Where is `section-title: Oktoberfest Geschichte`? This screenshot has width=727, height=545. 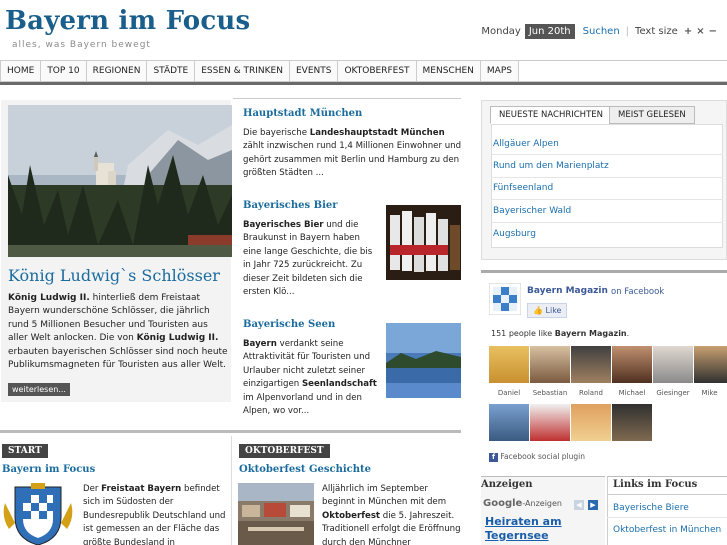
section-title: Oktoberfest Geschichte is located at coordinates (305, 469).